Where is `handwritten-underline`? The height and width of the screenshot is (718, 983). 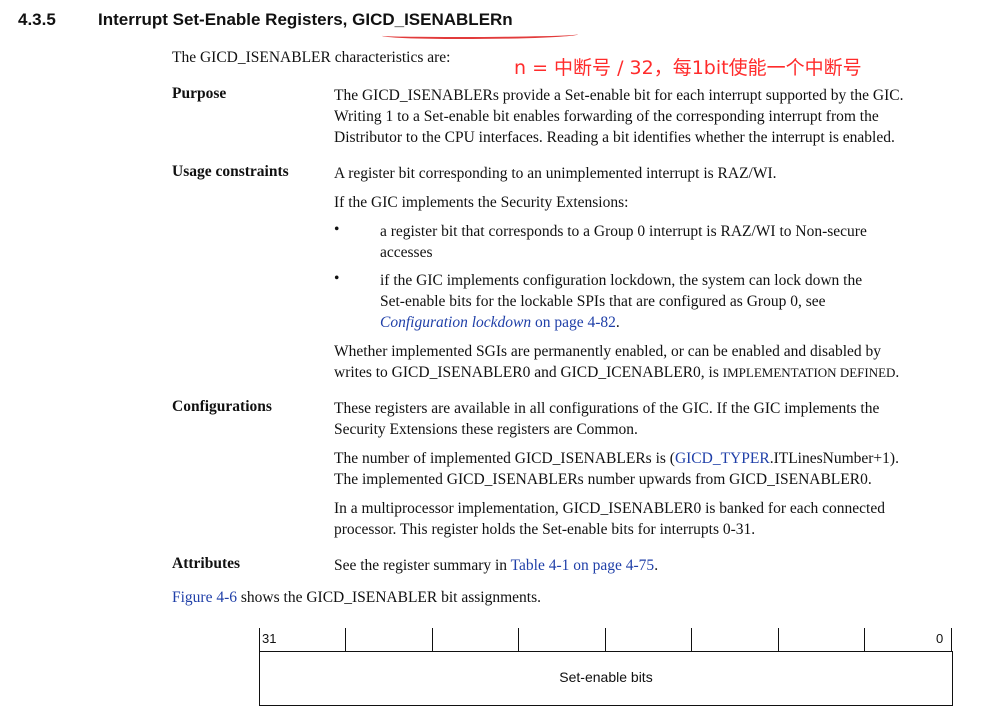 handwritten-underline is located at coordinates (480, 35).